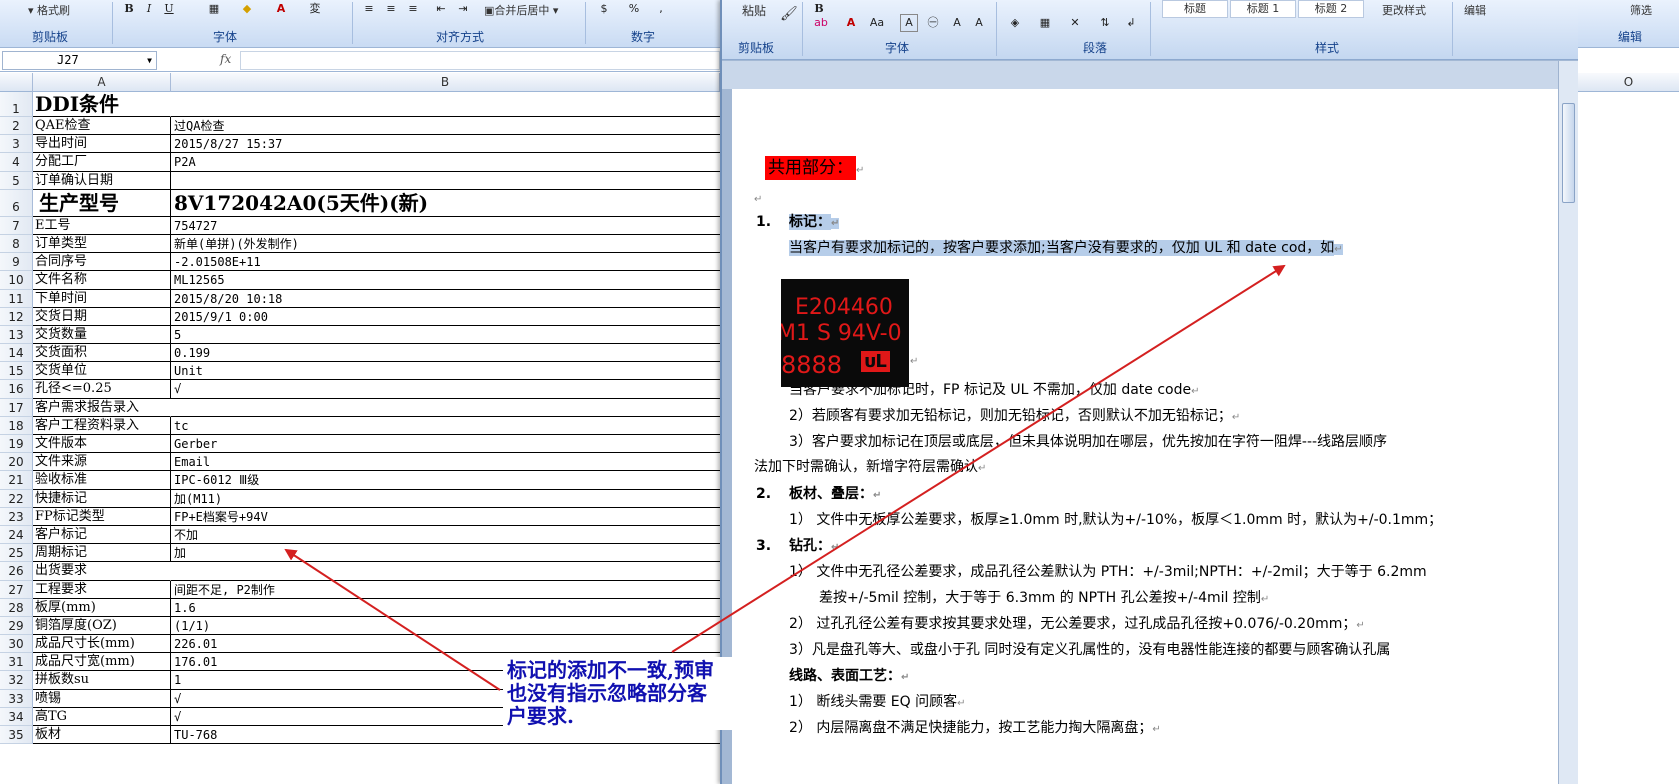 The image size is (1679, 784). What do you see at coordinates (102, 698) in the screenshot?
I see `cell-a: 喷锡` at bounding box center [102, 698].